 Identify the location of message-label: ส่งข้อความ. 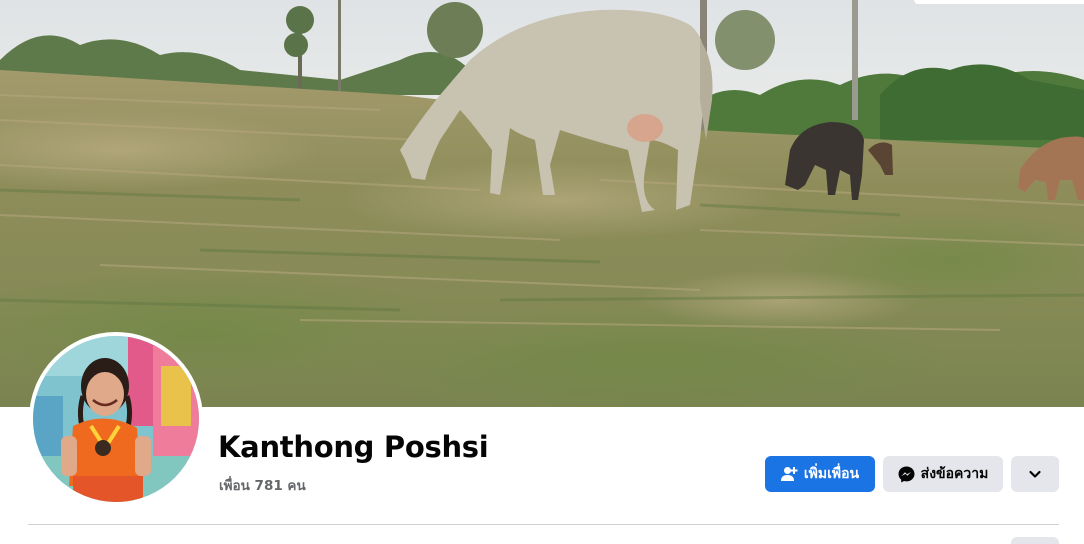
(954, 474).